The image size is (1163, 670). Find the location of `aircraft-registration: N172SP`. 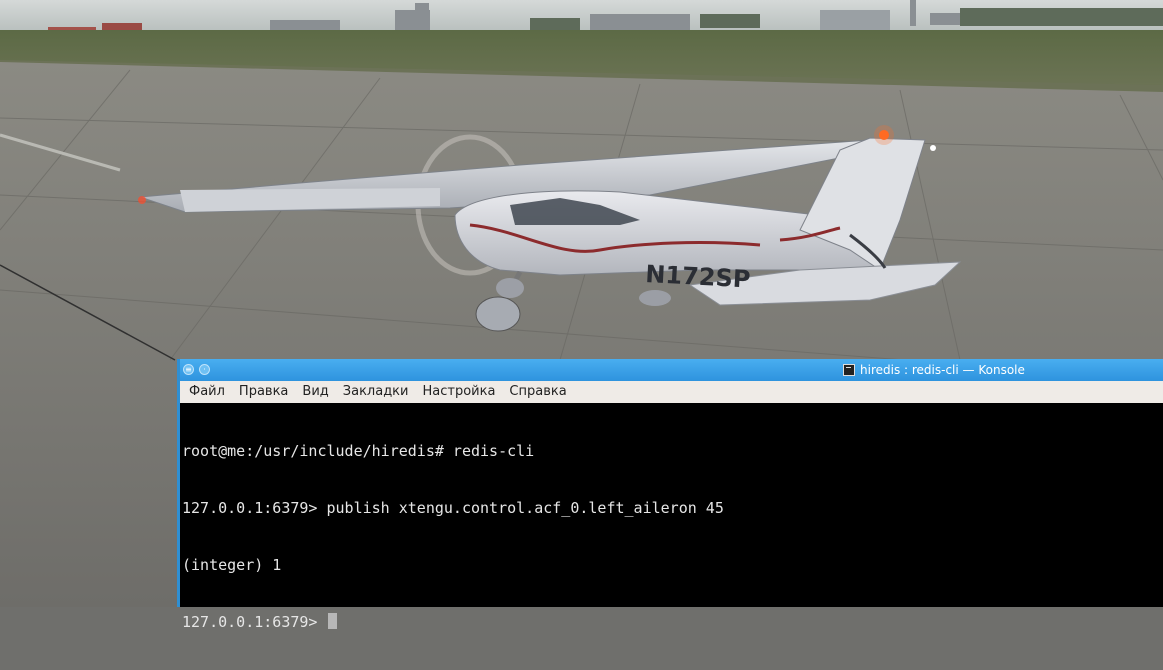

aircraft-registration: N172SP is located at coordinates (698, 276).